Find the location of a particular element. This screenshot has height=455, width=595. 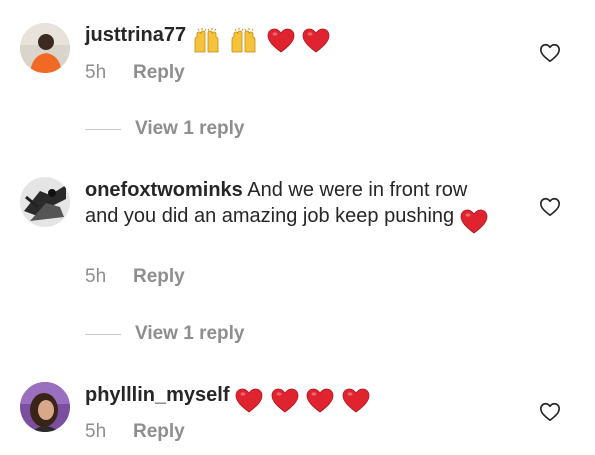

comment-username: phylllin_myself is located at coordinates (157, 395).